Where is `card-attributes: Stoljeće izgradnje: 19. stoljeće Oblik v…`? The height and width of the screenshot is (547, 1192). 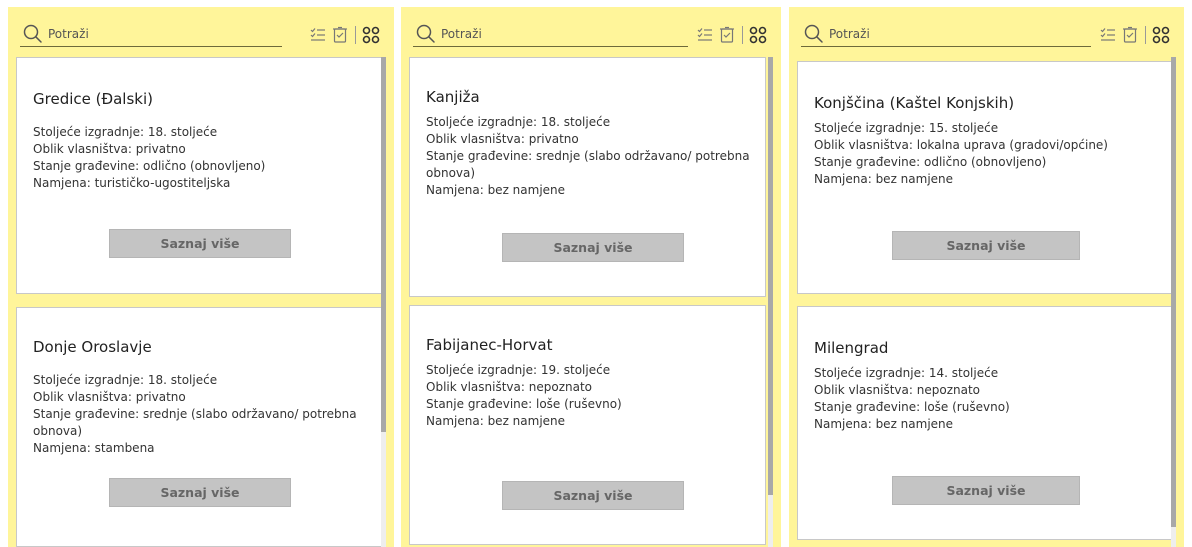
card-attributes: Stoljeće izgradnje: 19. stoljeće Oblik v… is located at coordinates (588, 396).